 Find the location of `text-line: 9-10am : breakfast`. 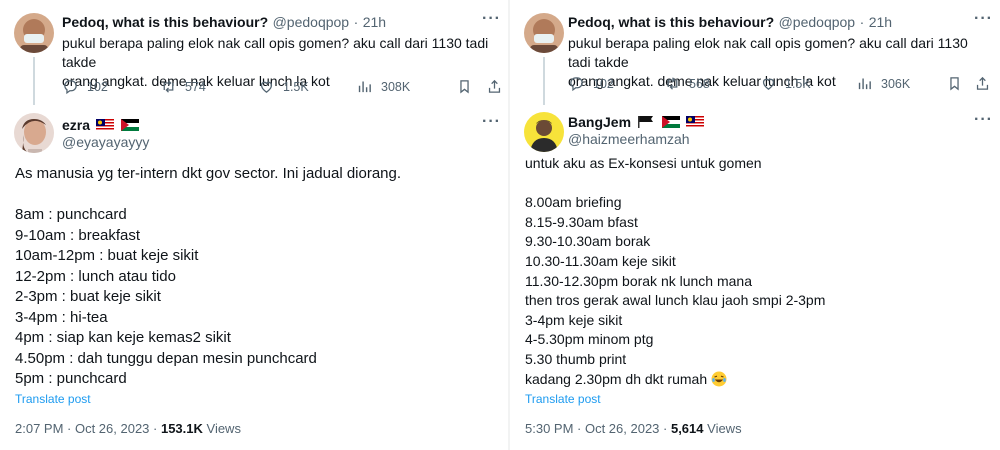

text-line: 9-10am : breakfast is located at coordinates (78, 235).